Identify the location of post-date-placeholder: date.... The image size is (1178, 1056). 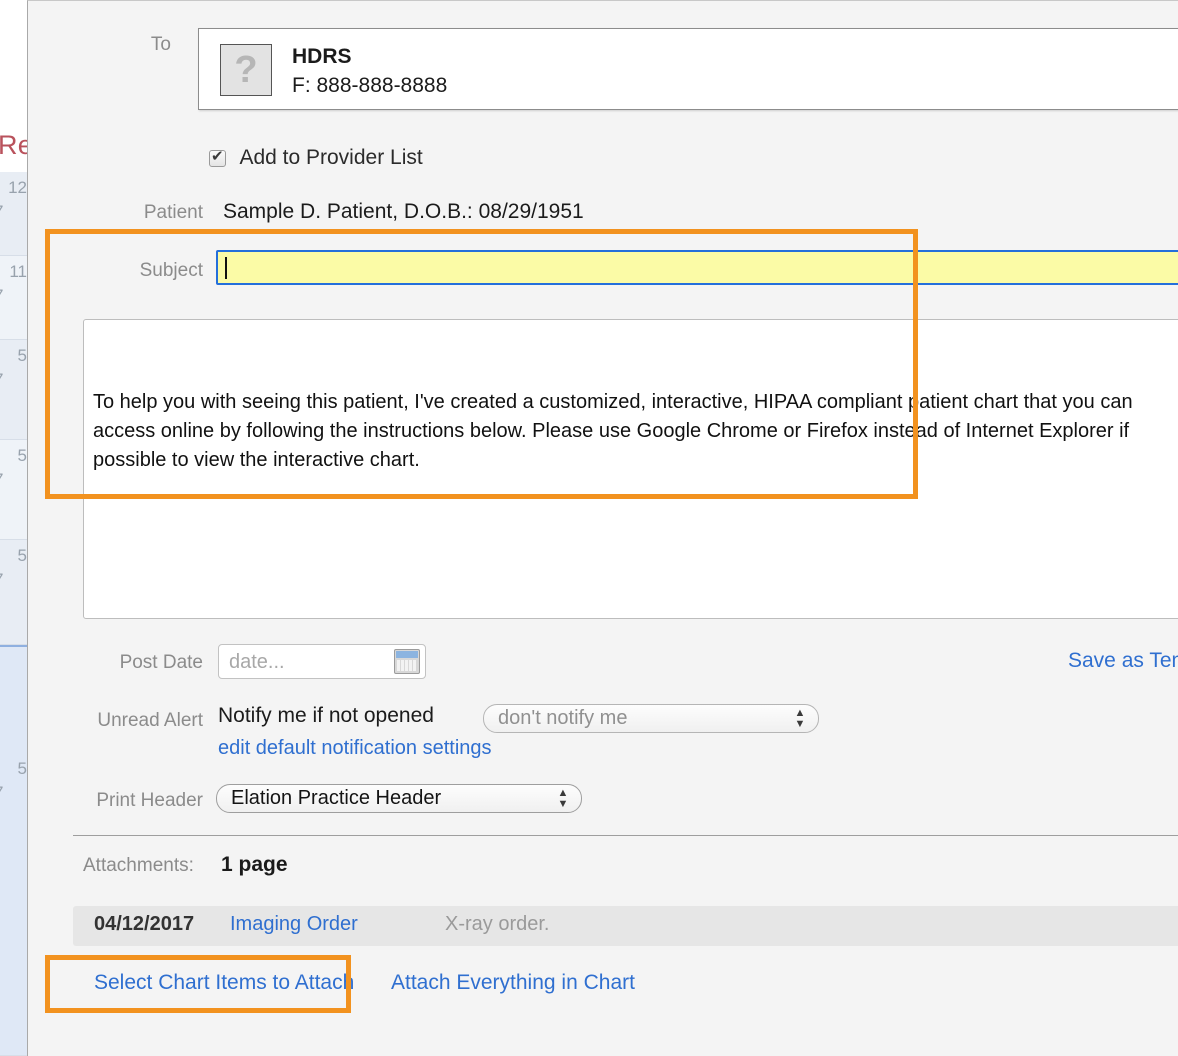
(257, 662).